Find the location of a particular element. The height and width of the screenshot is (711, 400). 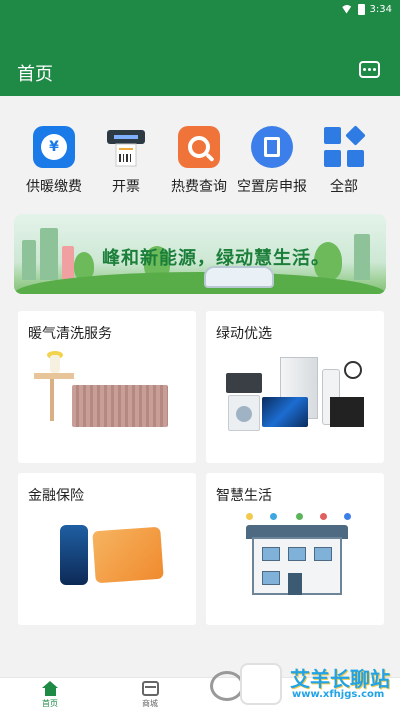

promo-banner: 峰和新能源，绿动慧生活。 is located at coordinates (200, 254).